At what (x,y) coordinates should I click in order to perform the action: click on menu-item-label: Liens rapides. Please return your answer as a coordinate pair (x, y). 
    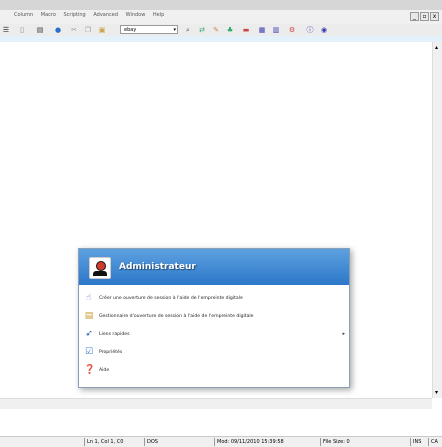
    Looking at the image, I should click on (114, 334).